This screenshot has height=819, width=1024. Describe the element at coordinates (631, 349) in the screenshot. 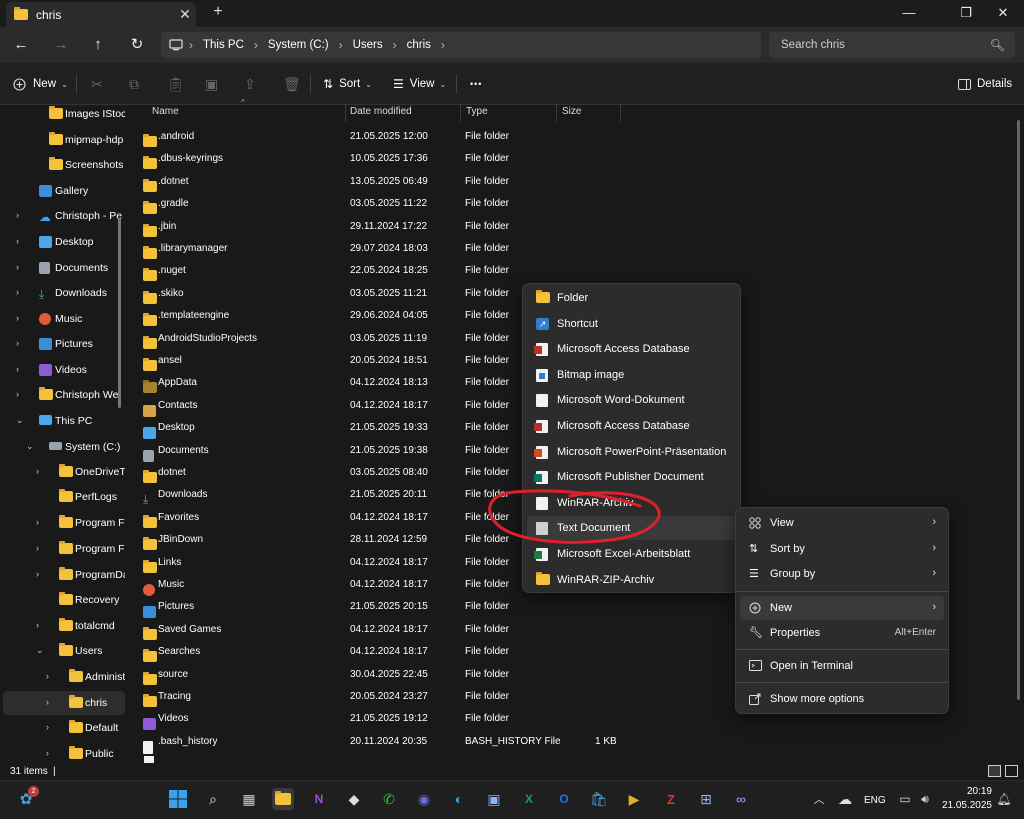

I see `new-menu-item-access-database: Microsoft Access Database` at that location.